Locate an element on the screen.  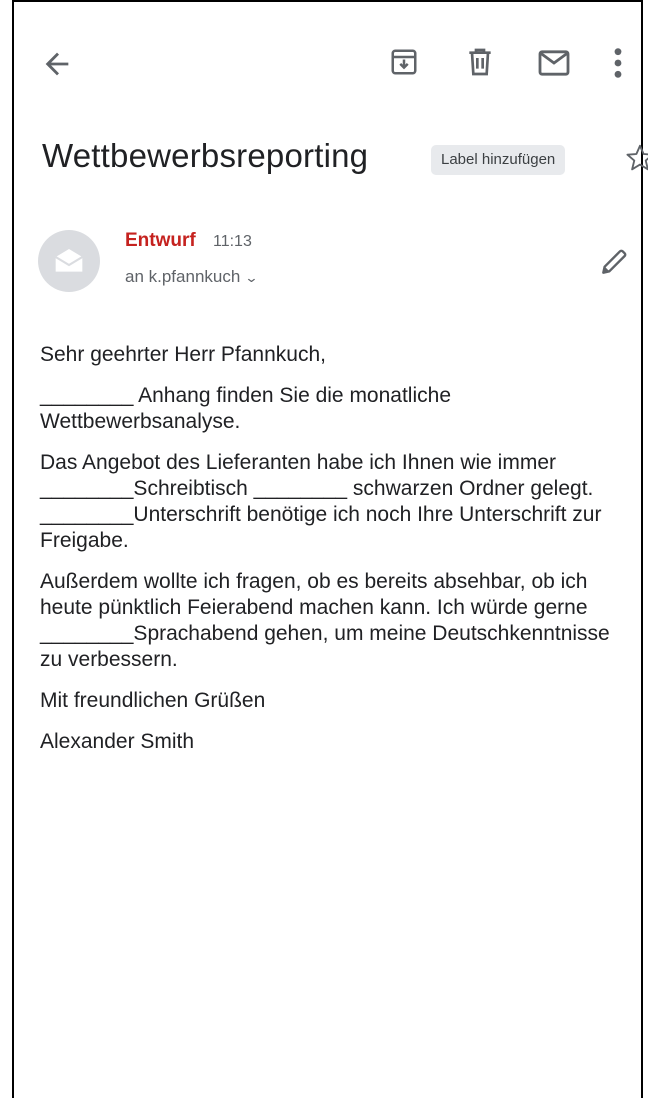
trash-icon is located at coordinates (480, 62).